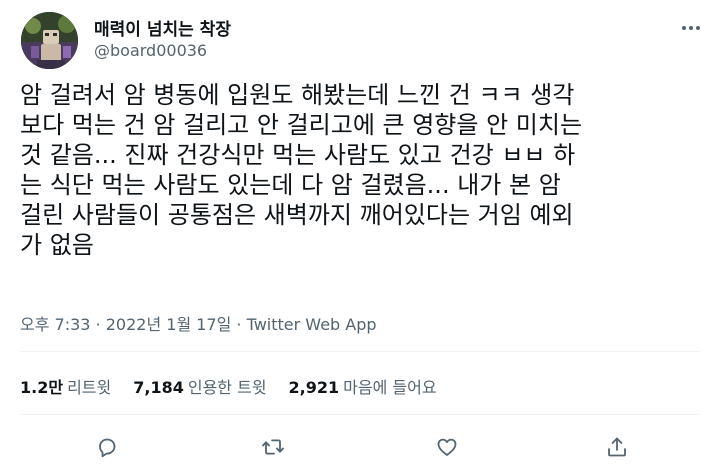  What do you see at coordinates (158, 387) in the screenshot?
I see `quotes-count: 7,184` at bounding box center [158, 387].